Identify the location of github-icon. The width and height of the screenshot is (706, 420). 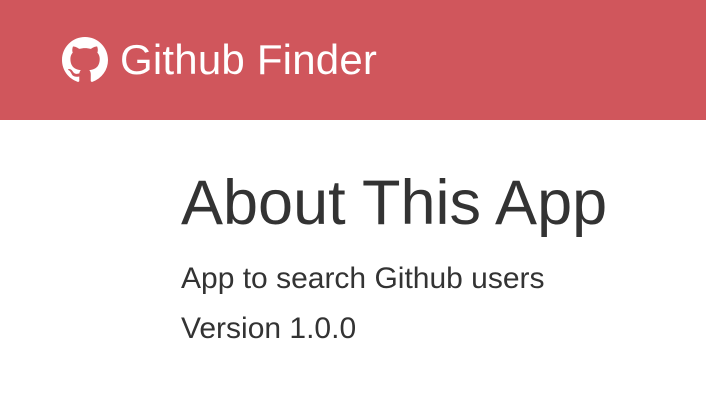
(85, 60).